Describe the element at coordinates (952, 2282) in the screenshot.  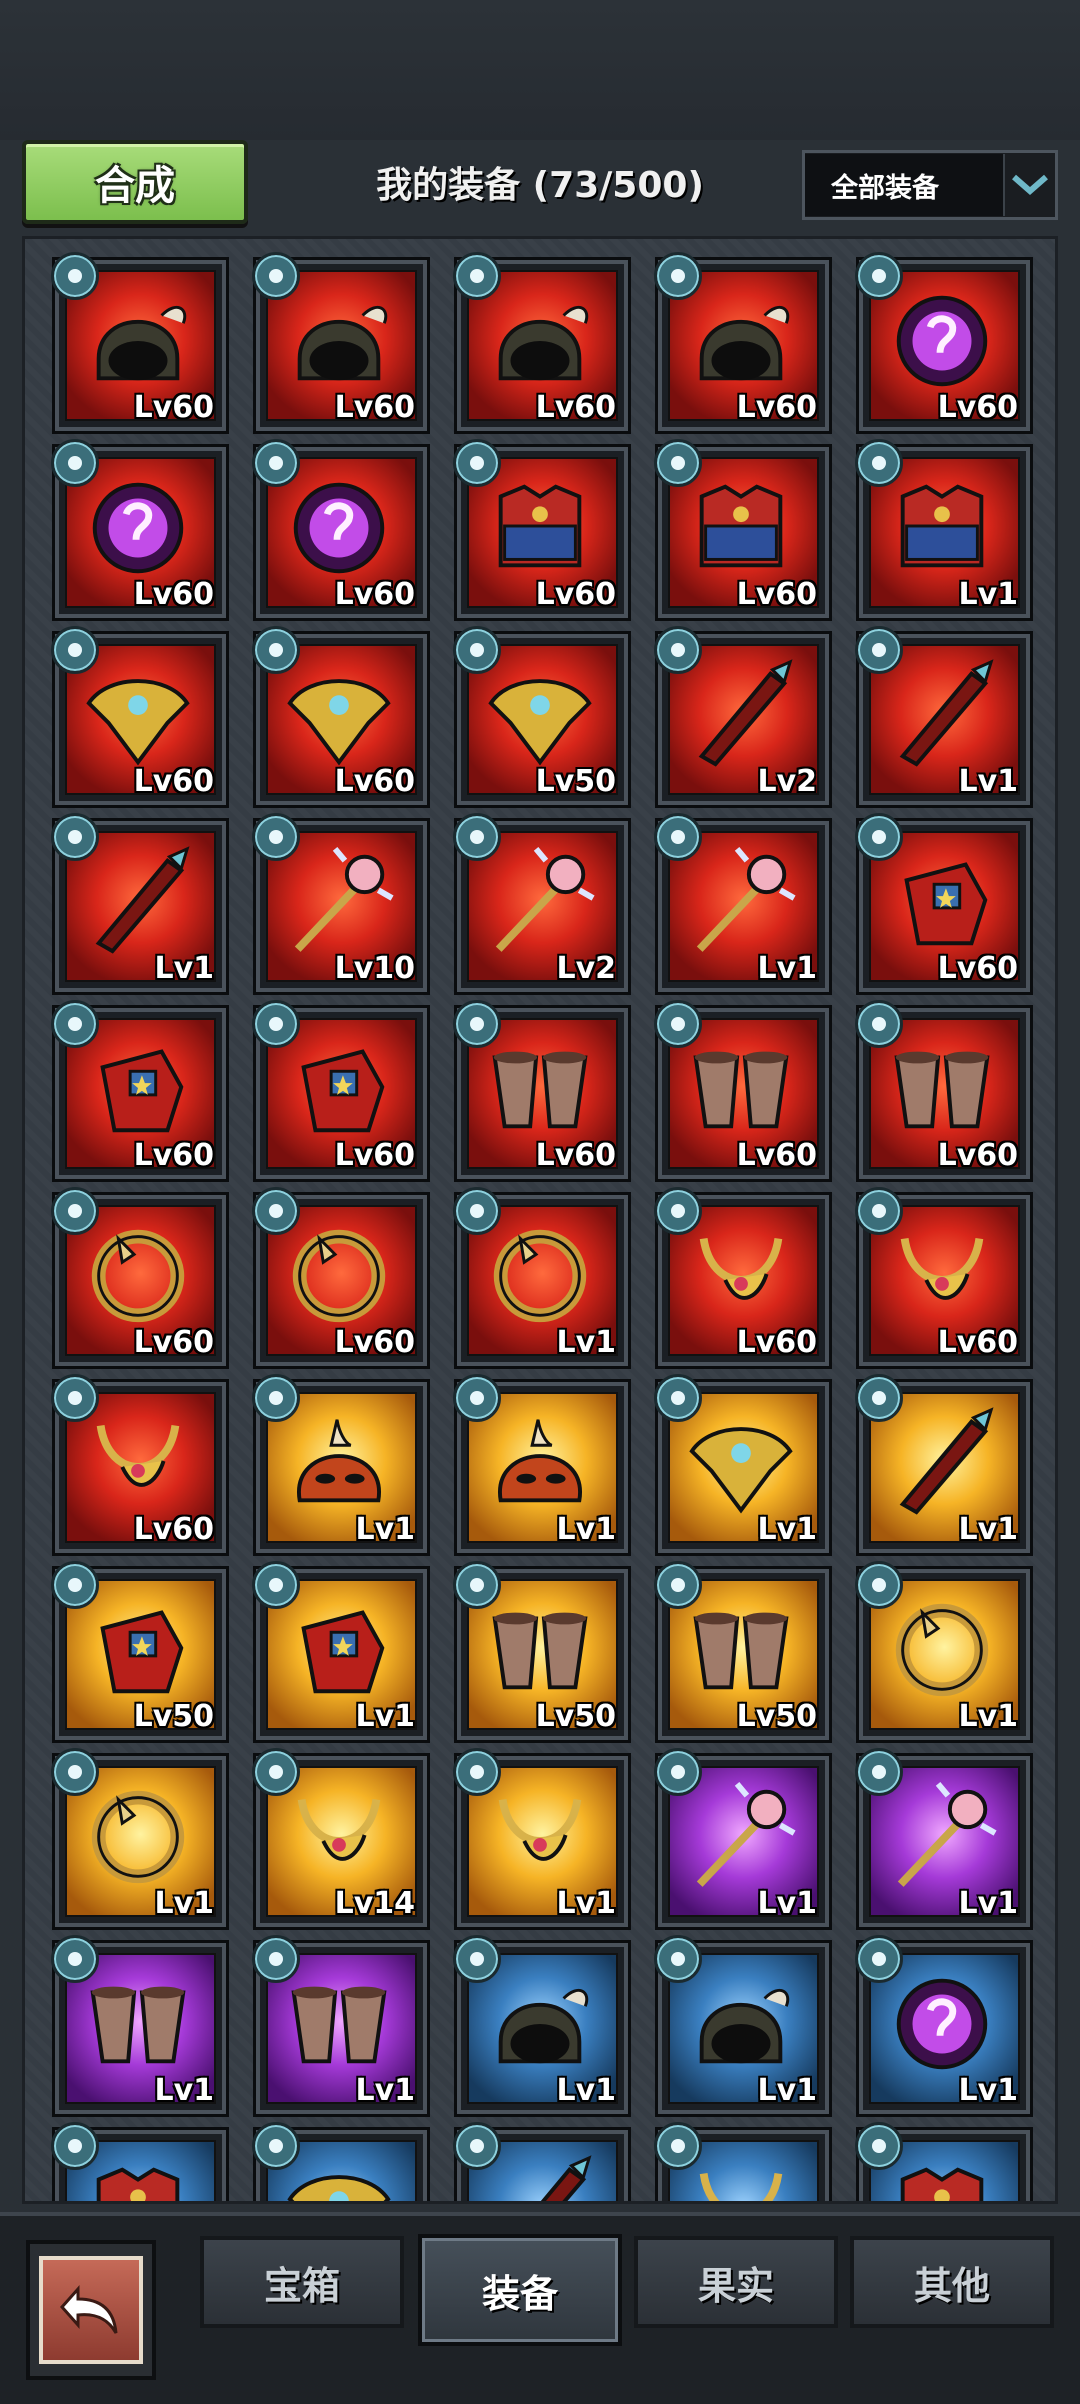
I see `tab-3: 其他` at that location.